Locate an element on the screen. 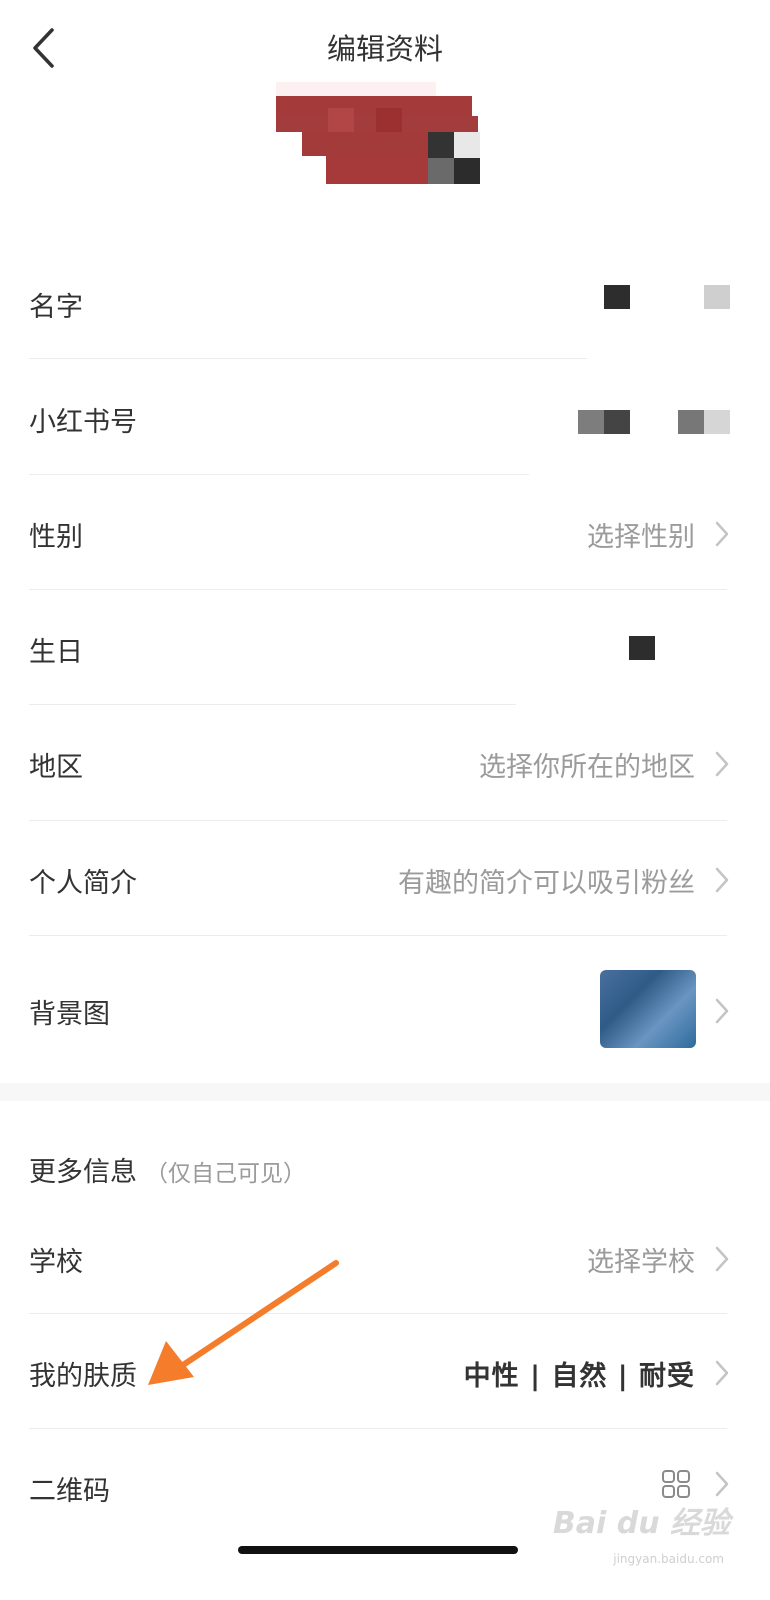 The height and width of the screenshot is (1600, 770). school-label: 学校 is located at coordinates (56, 1262).